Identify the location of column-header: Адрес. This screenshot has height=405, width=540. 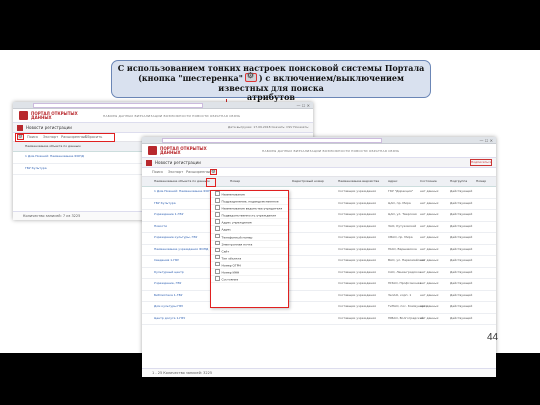
(393, 181).